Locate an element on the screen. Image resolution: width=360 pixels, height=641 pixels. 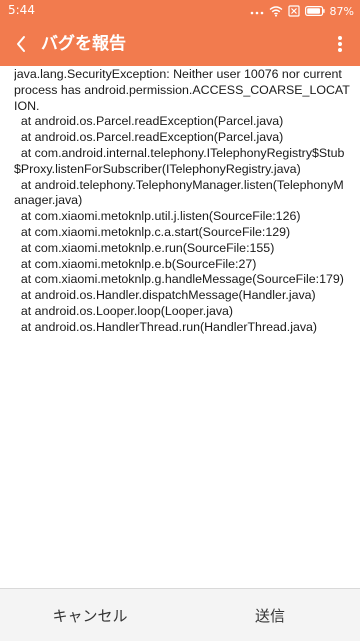
back-arrow-icon is located at coordinates (22, 44).